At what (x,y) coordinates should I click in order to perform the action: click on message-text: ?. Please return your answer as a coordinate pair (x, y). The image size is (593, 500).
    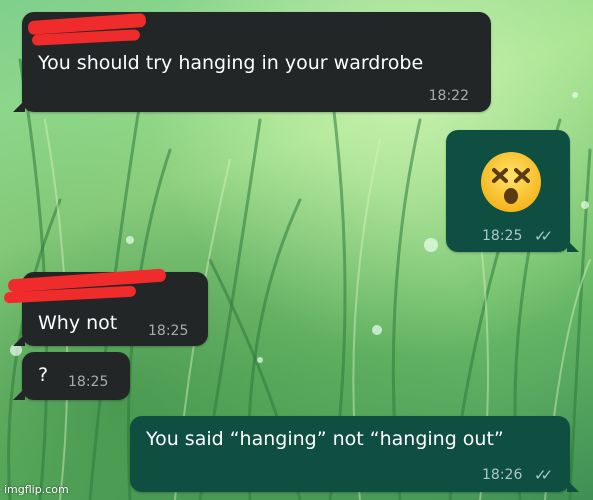
    Looking at the image, I should click on (43, 375).